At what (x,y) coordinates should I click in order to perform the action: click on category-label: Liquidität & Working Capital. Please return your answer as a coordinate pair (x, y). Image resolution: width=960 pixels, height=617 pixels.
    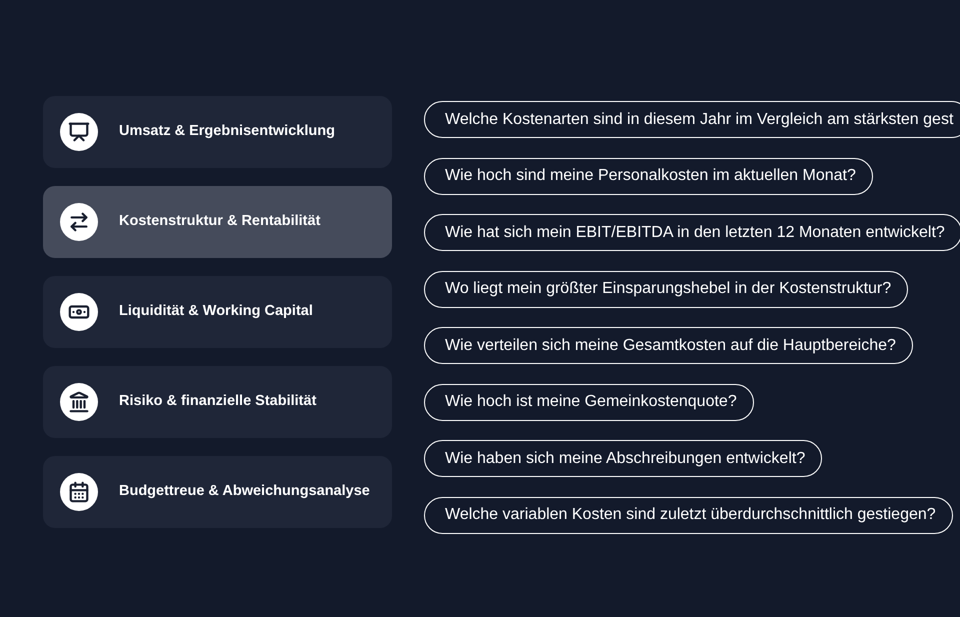
    Looking at the image, I should click on (216, 312).